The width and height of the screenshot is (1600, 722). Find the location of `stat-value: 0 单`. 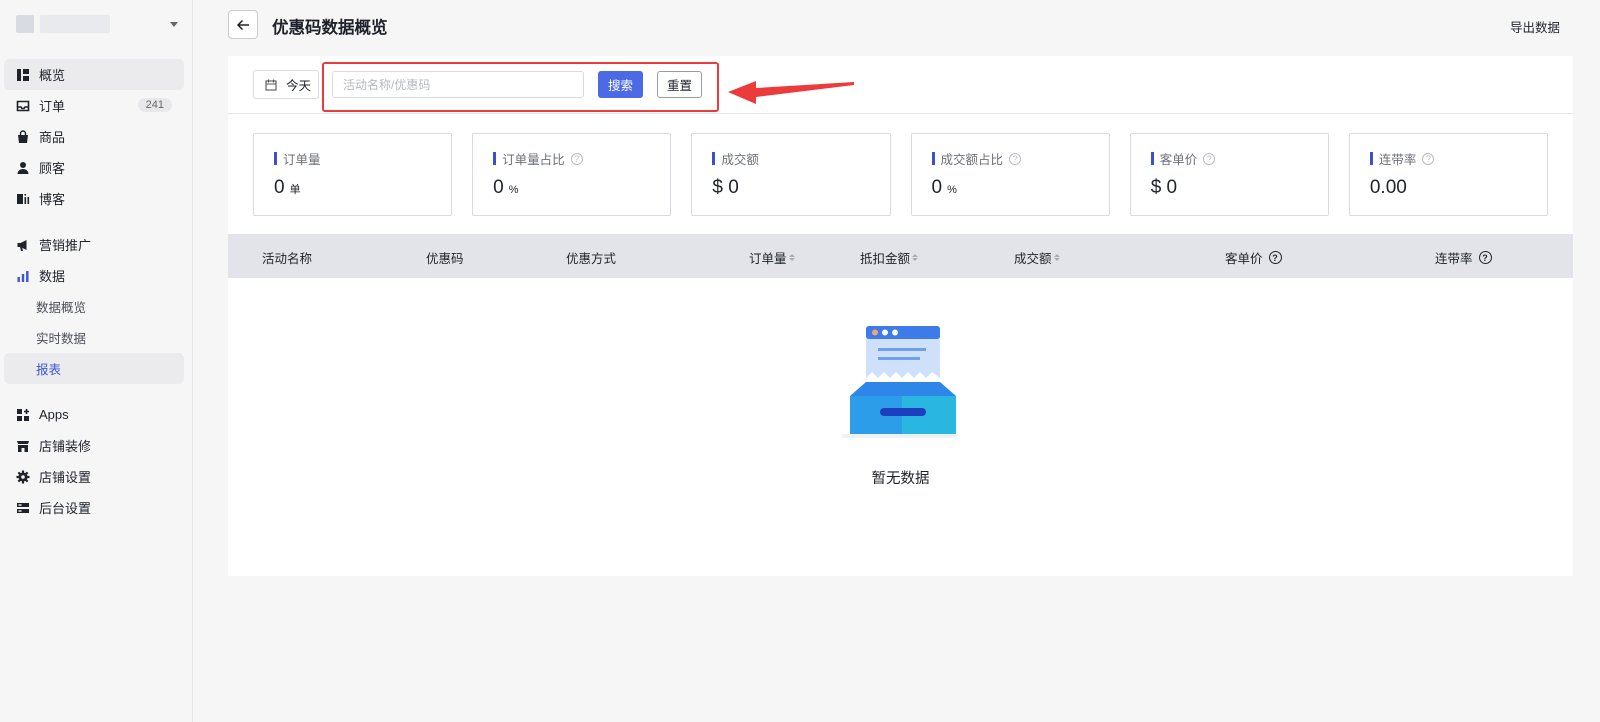

stat-value: 0 单 is located at coordinates (287, 188).